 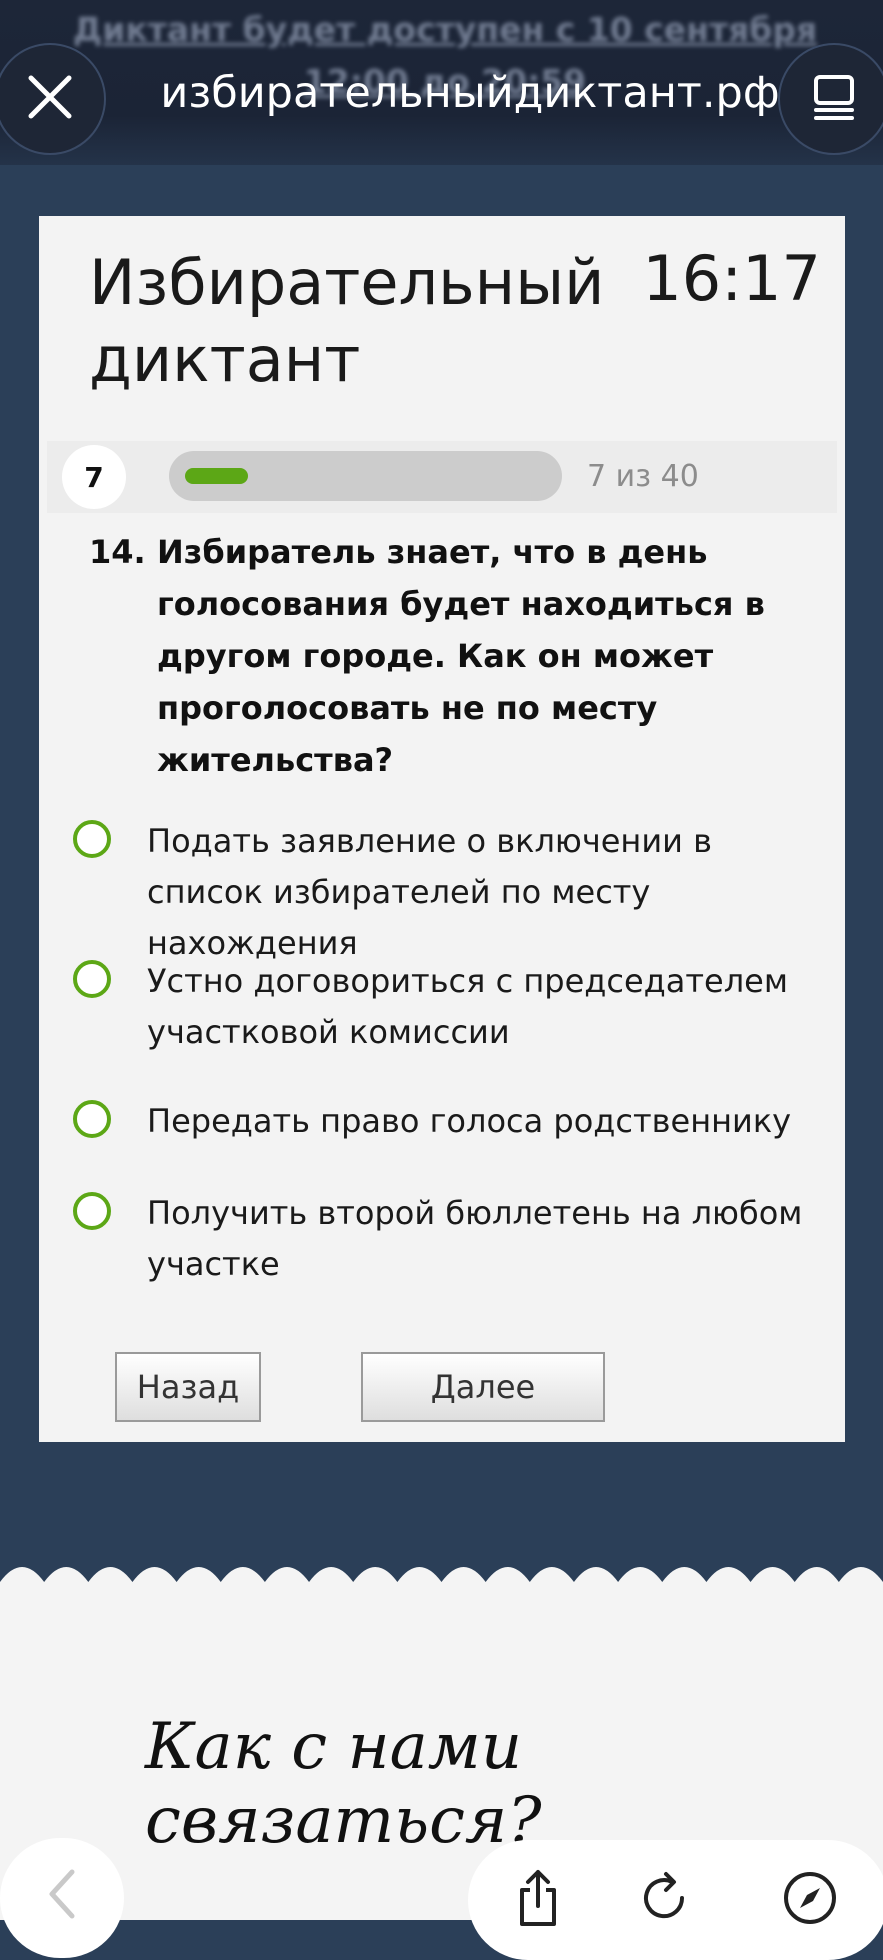 What do you see at coordinates (365, 476) in the screenshot?
I see `progress-track` at bounding box center [365, 476].